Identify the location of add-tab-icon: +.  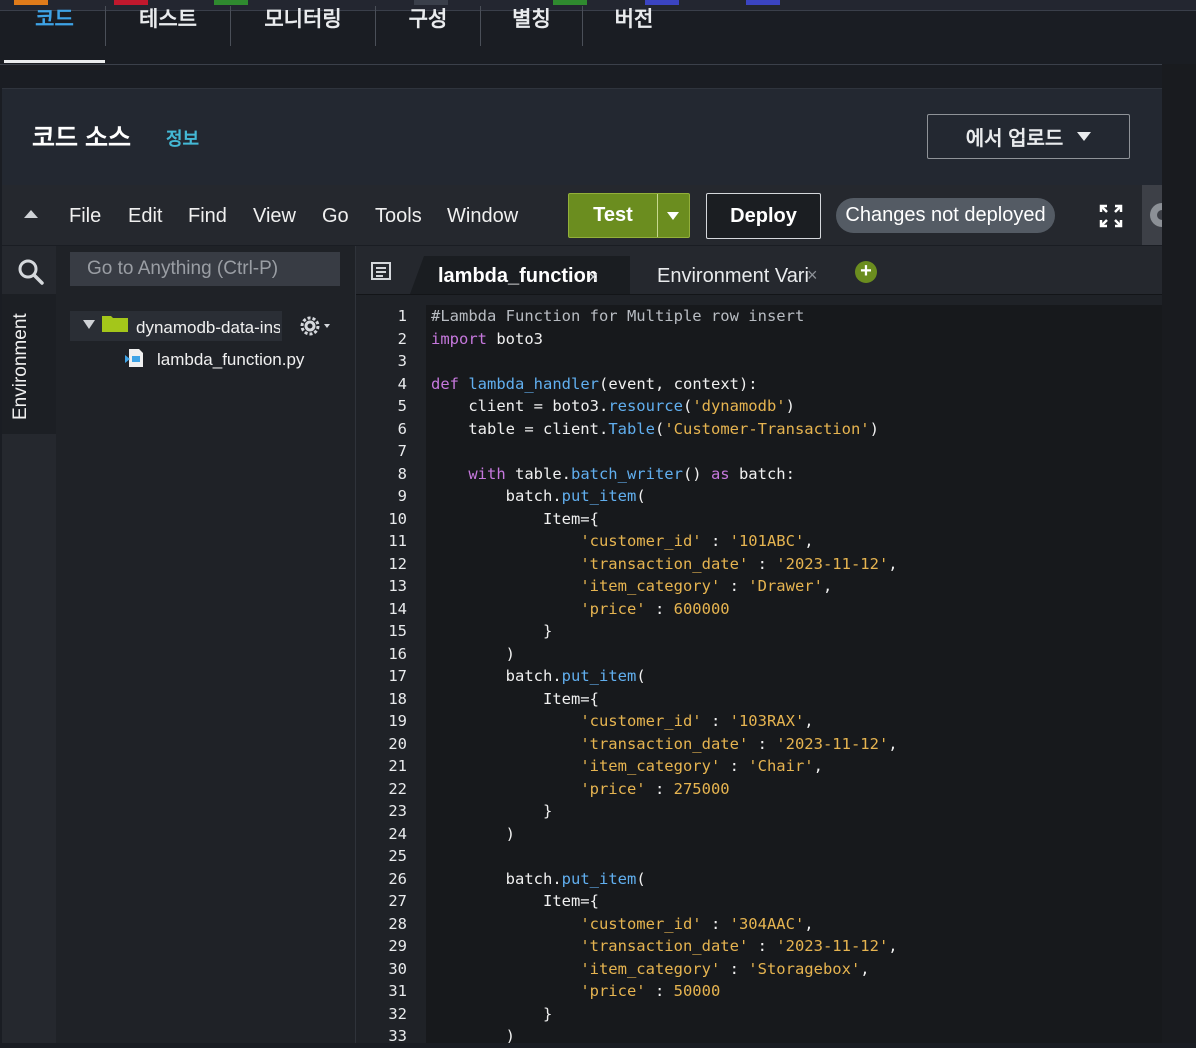
(866, 272).